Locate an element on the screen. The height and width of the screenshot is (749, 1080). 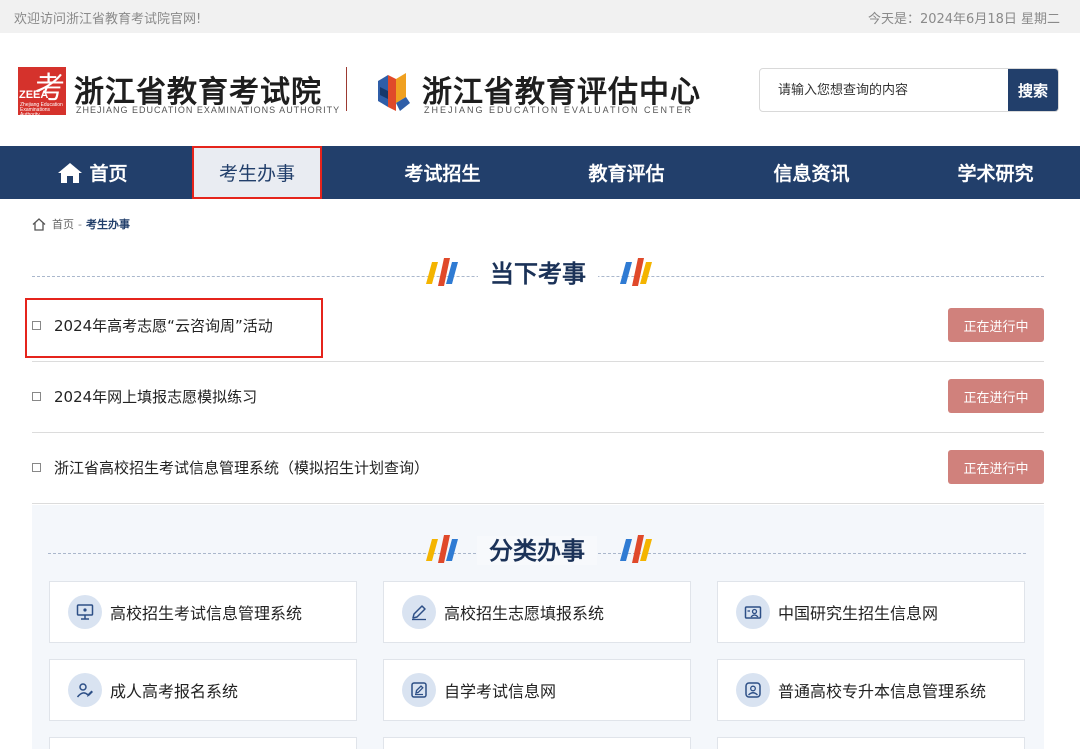
category-card: 高校招生志愿填报系统 is located at coordinates (537, 612).